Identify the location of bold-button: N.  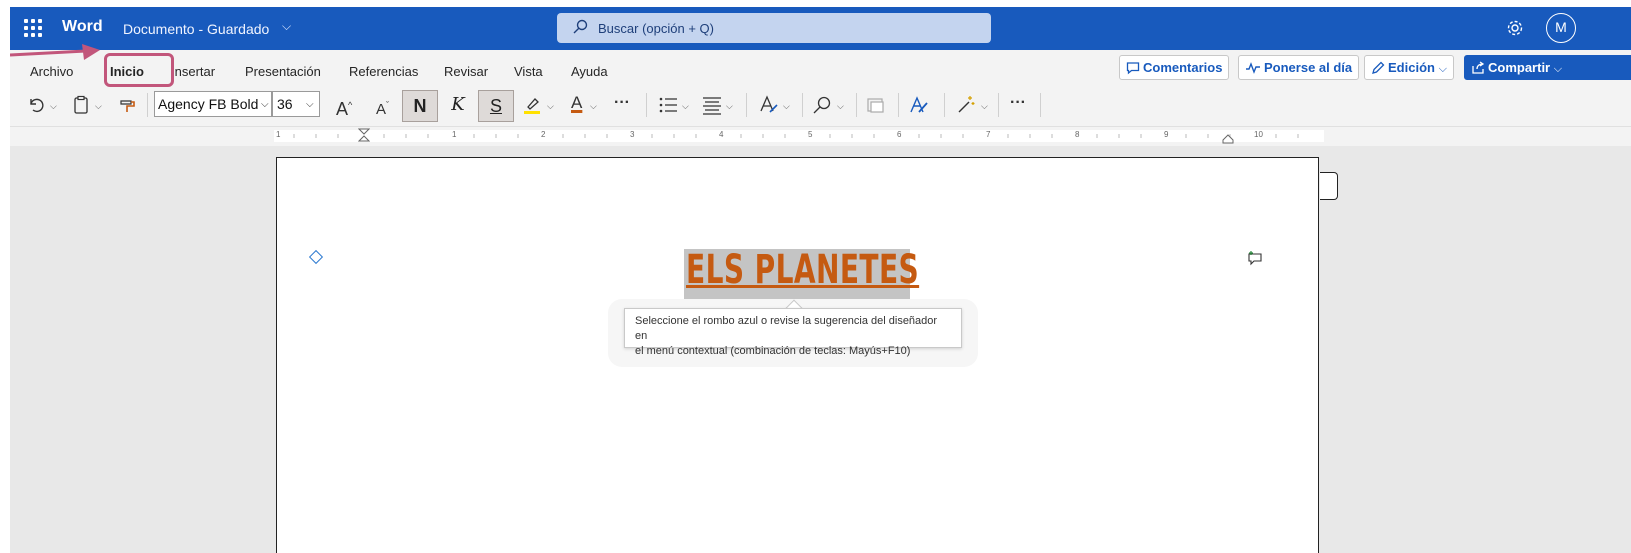
(420, 106).